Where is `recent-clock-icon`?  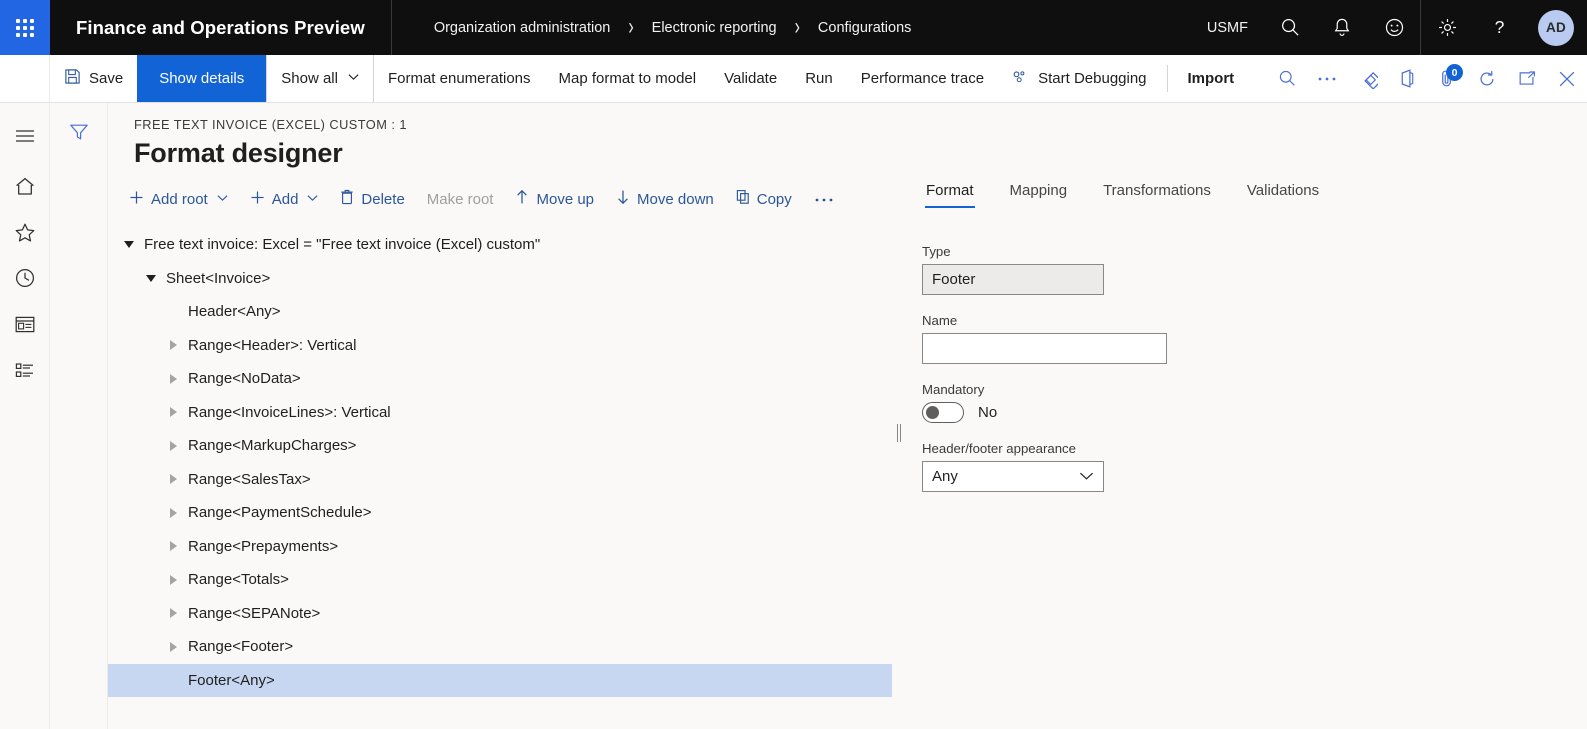 recent-clock-icon is located at coordinates (25, 278).